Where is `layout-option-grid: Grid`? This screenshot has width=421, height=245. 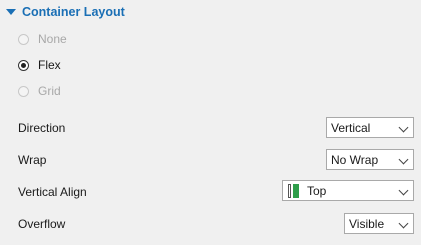 layout-option-grid: Grid is located at coordinates (39, 91).